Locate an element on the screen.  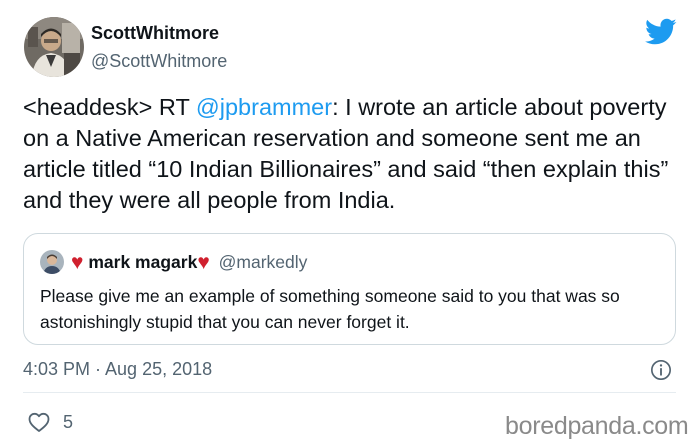
heart-emoji-left: ♥ is located at coordinates (77, 262).